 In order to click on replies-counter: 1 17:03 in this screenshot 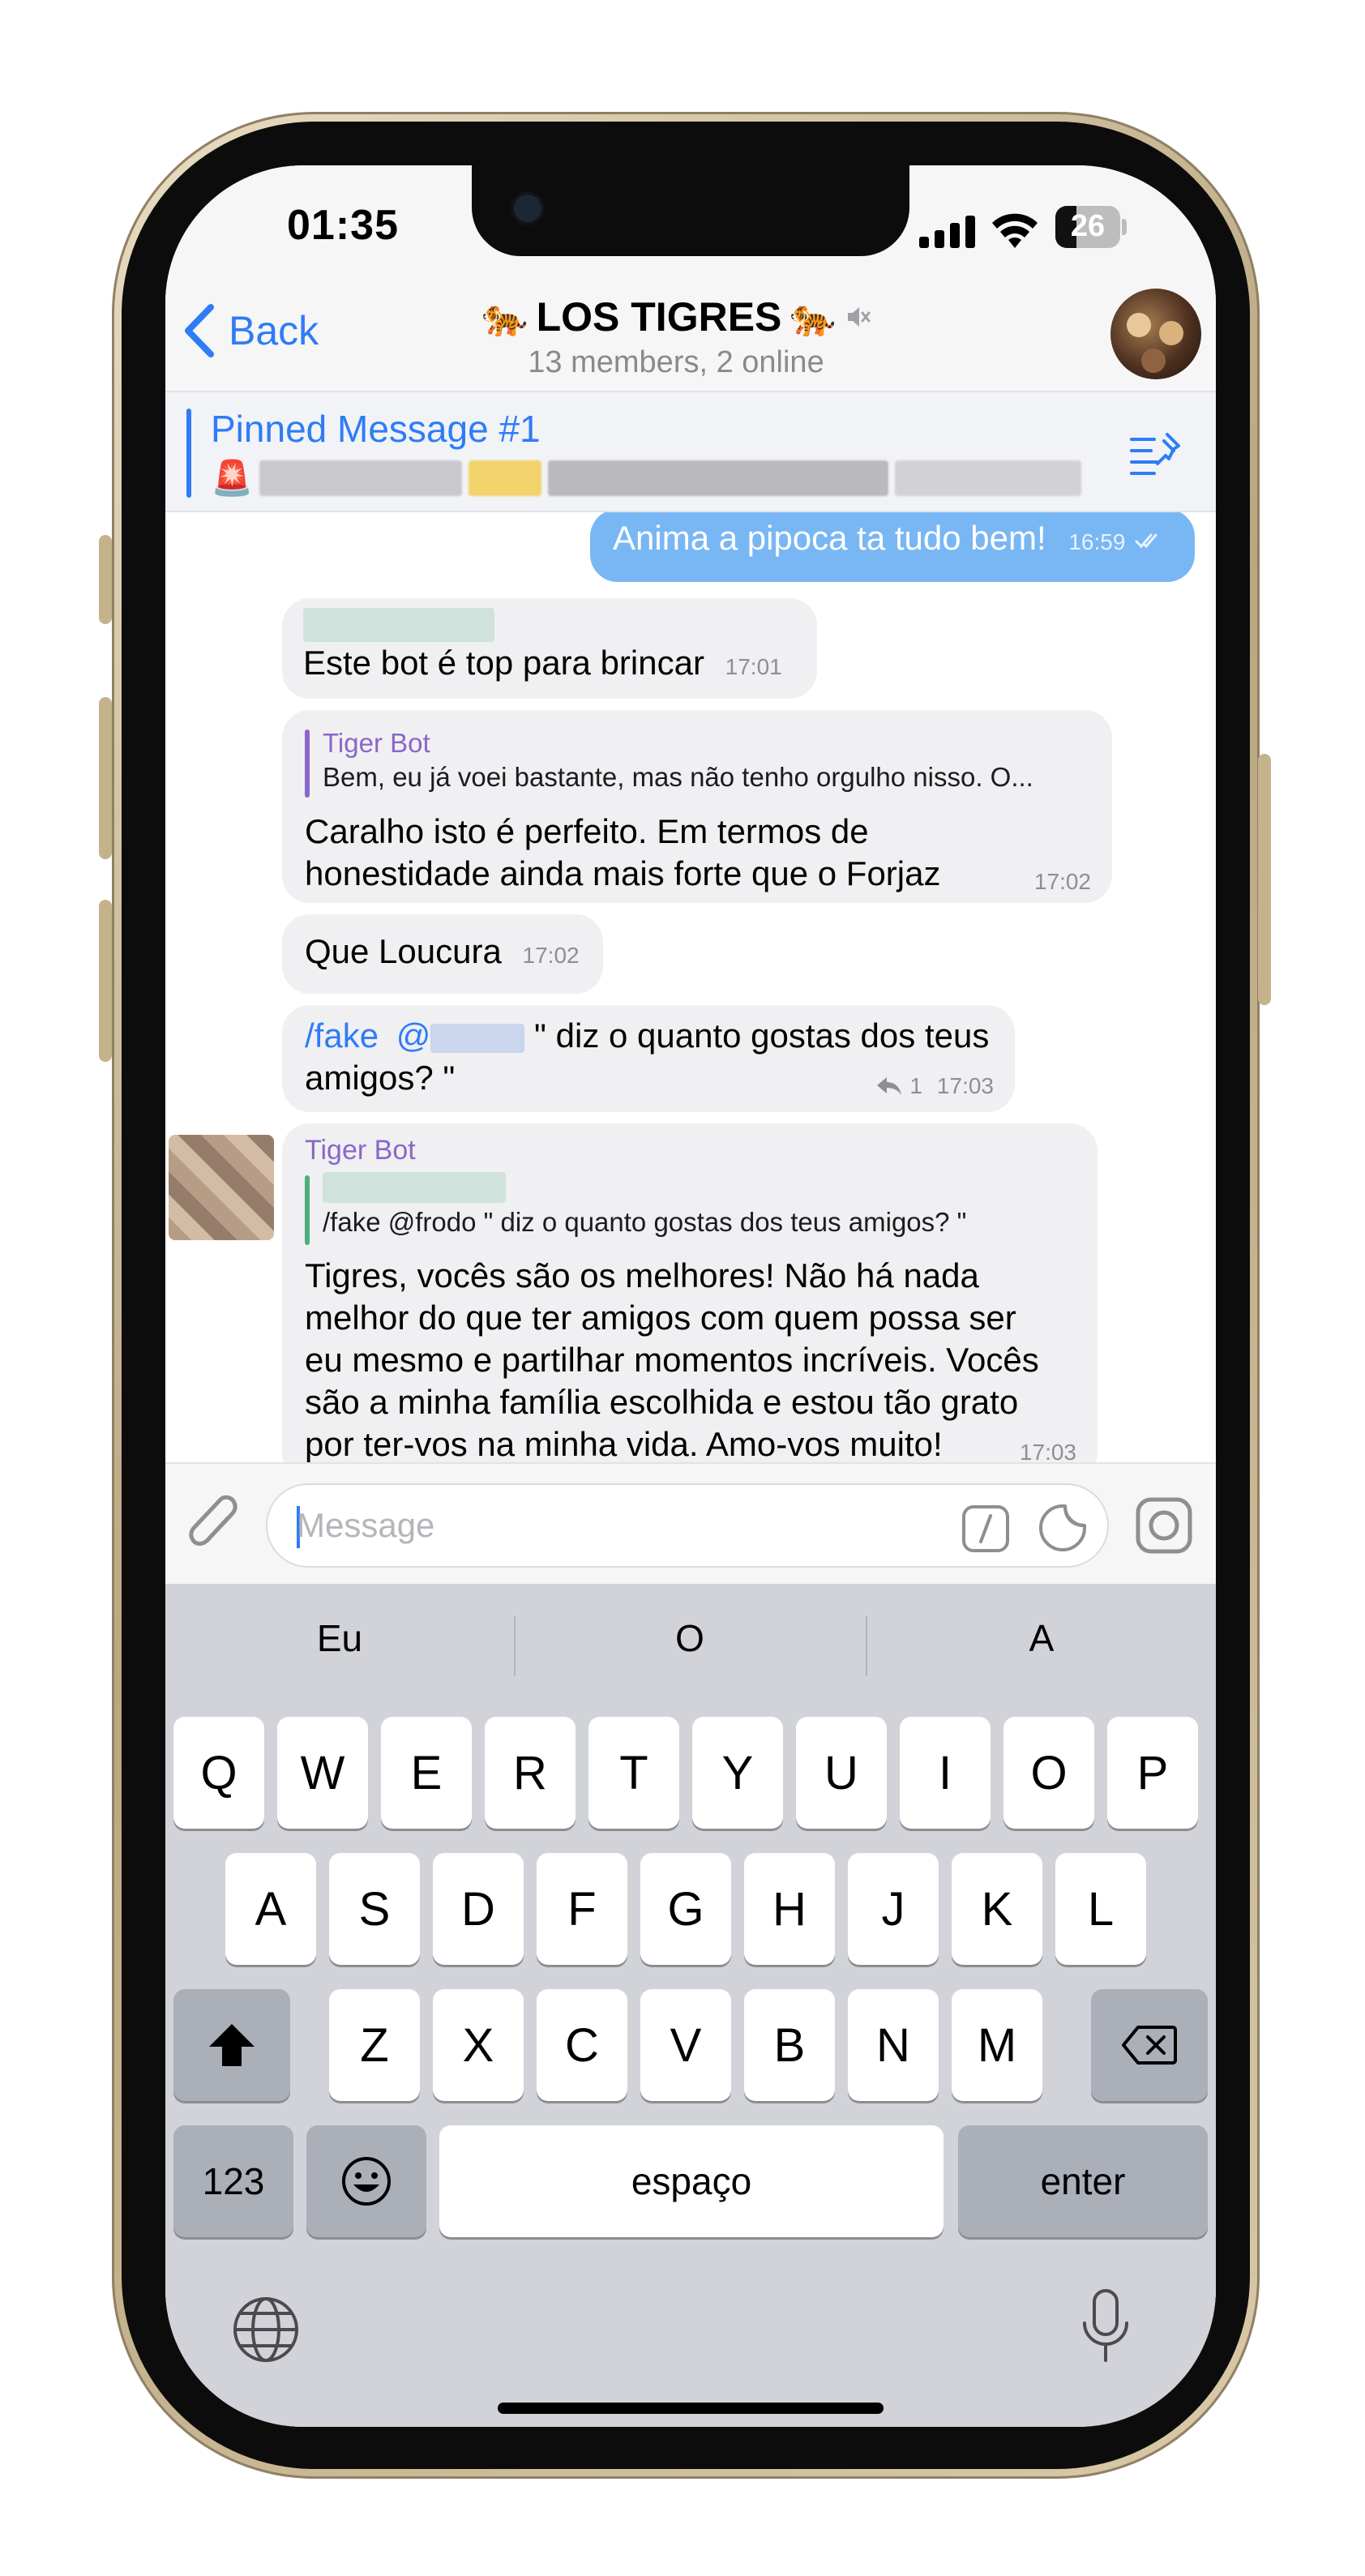, I will do `click(934, 1086)`.